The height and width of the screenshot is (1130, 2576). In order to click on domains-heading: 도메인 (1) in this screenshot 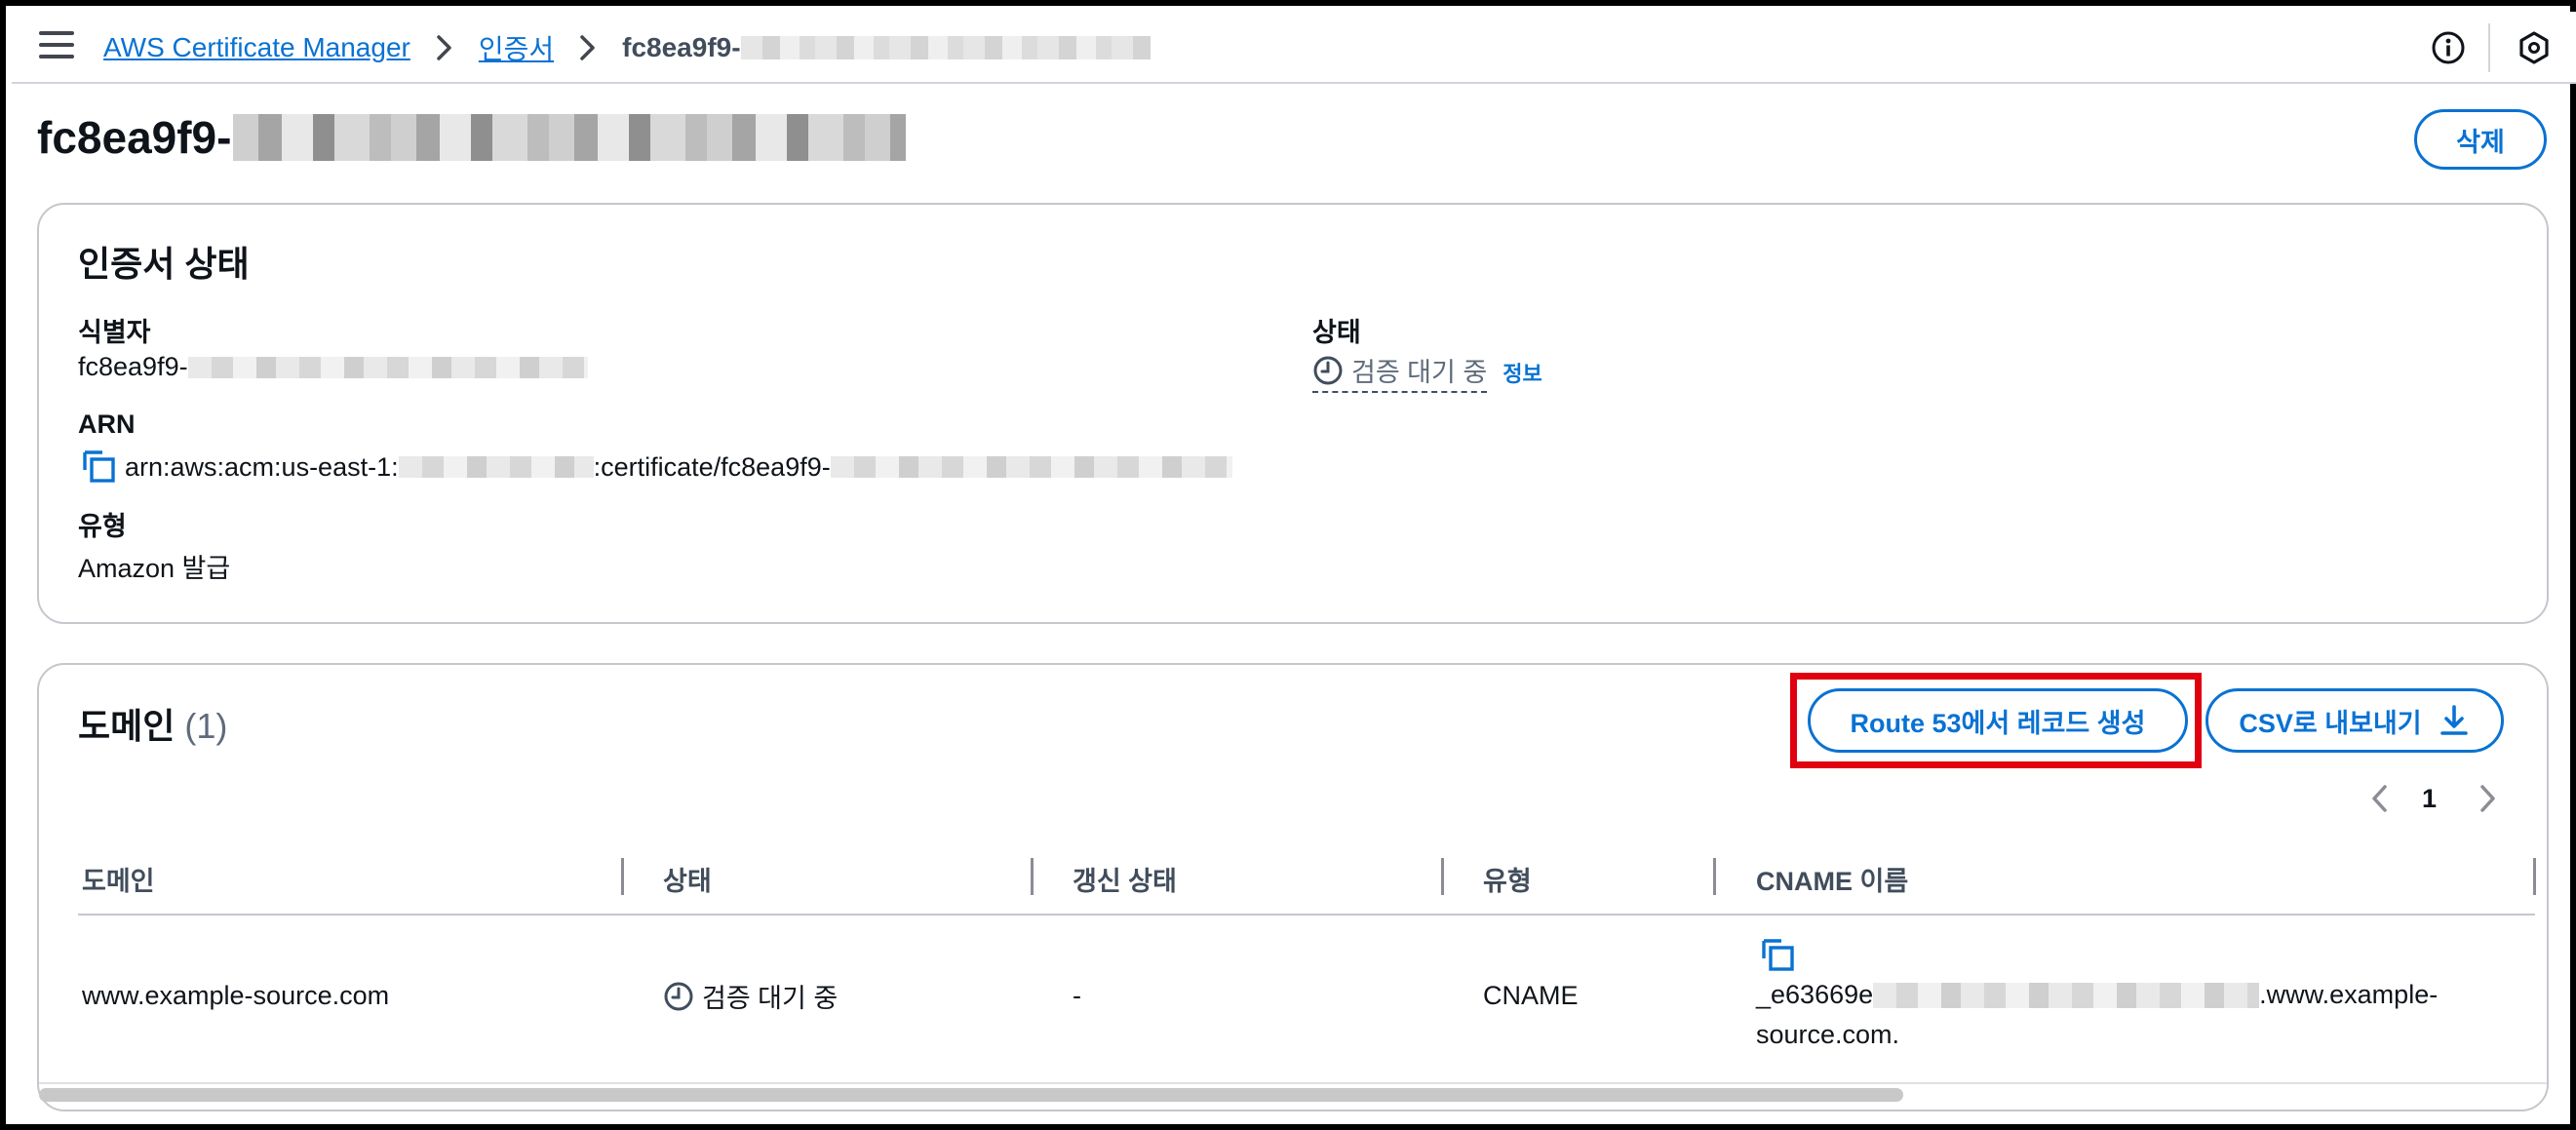, I will do `click(152, 724)`.